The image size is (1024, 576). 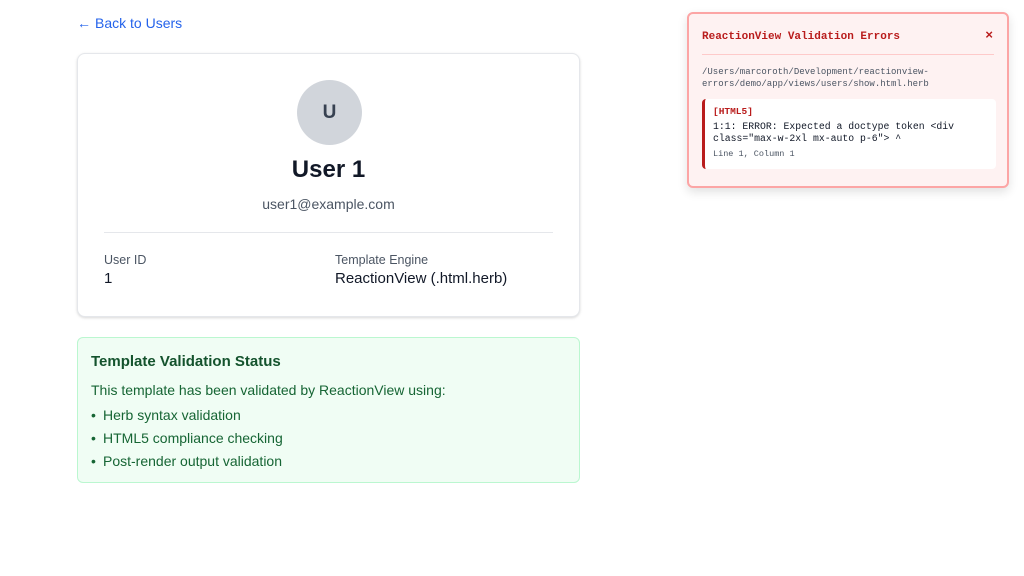 I want to click on error-type-tag: [HTML5], so click(x=733, y=111).